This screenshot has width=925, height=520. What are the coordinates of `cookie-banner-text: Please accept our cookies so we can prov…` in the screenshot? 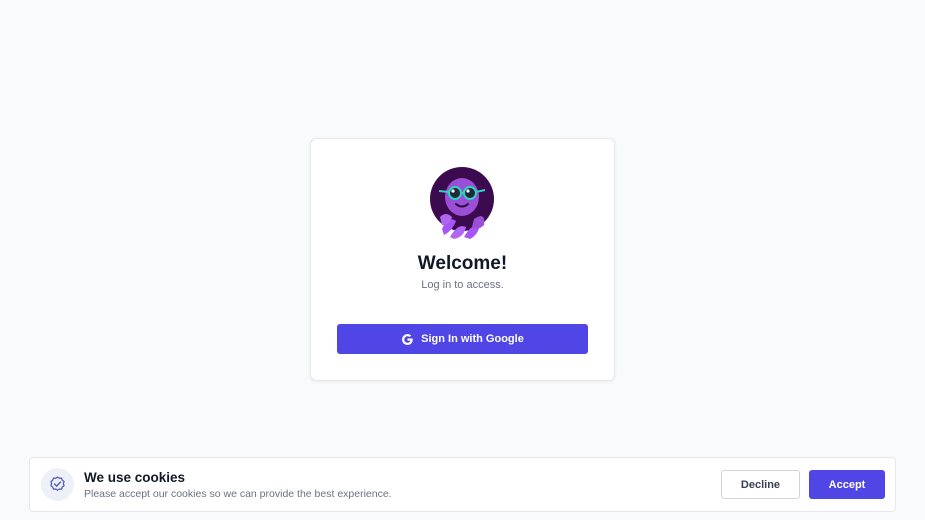 It's located at (238, 494).